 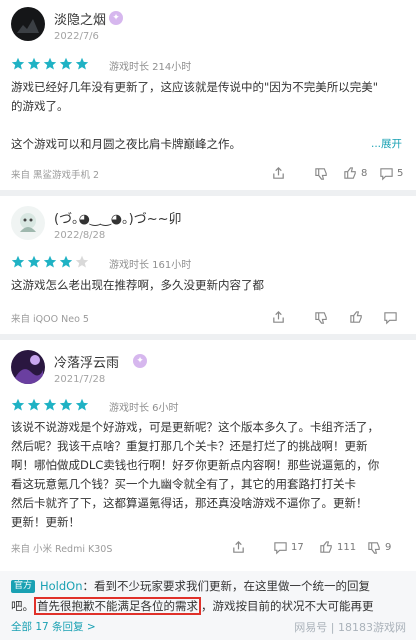 What do you see at coordinates (80, 379) in the screenshot?
I see `review-date: 2021/7/28` at bounding box center [80, 379].